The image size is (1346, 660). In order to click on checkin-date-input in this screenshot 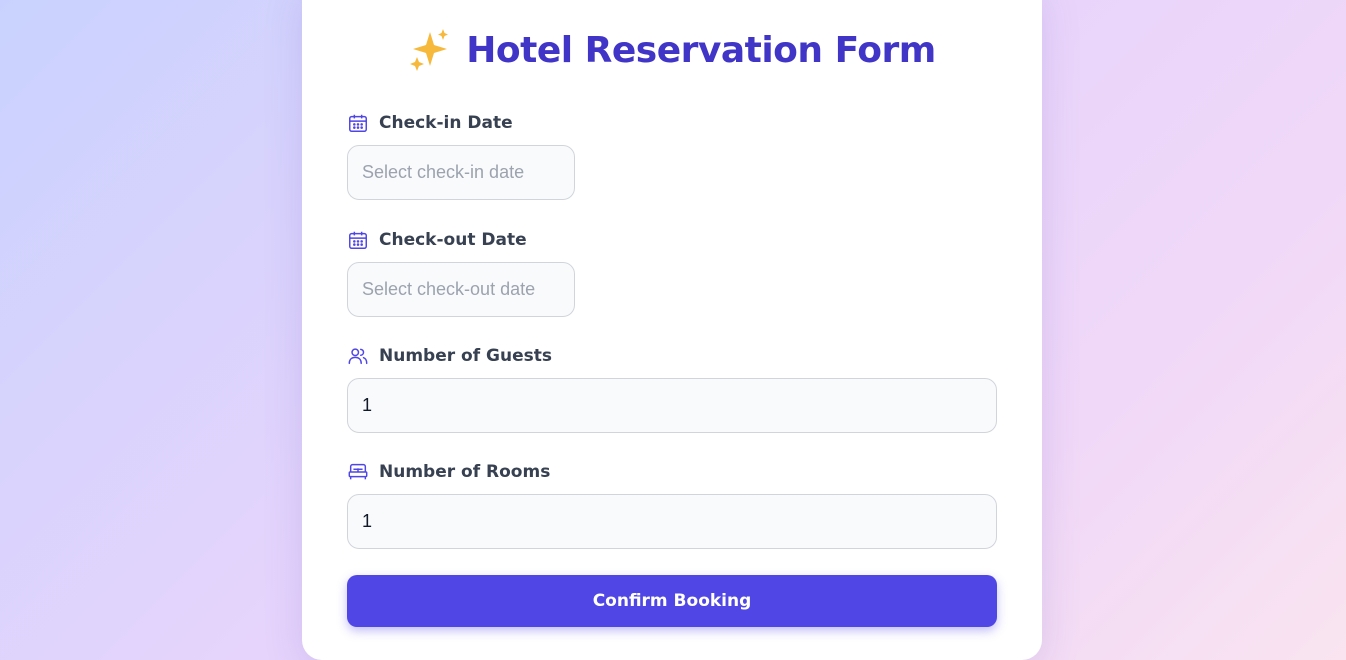, I will do `click(461, 172)`.